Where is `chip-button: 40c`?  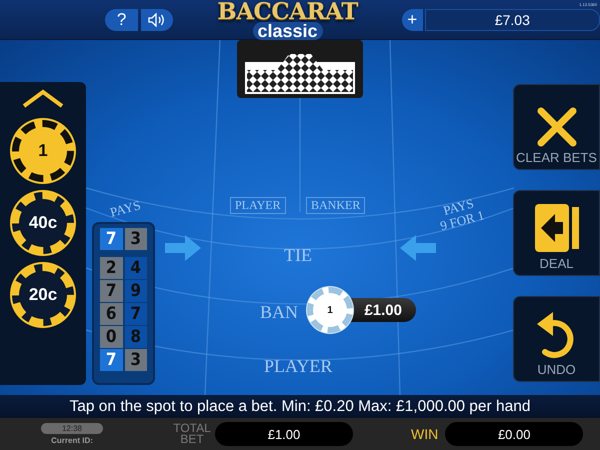
chip-button: 40c is located at coordinates (43, 223).